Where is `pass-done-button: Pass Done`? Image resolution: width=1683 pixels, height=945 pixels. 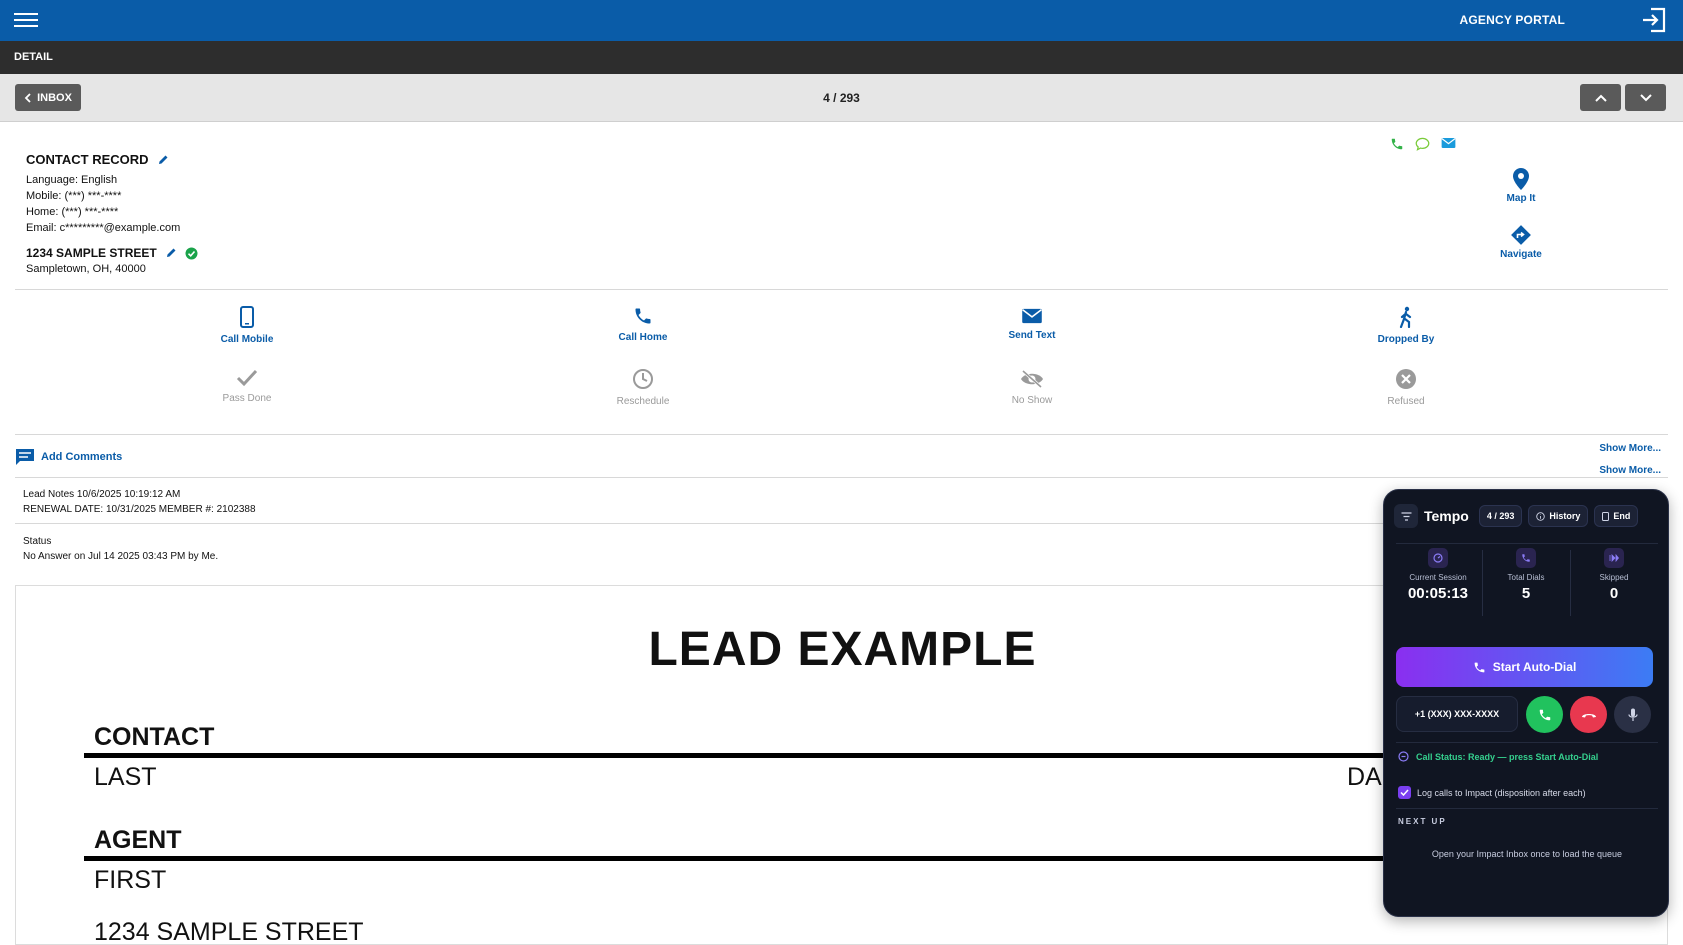
pass-done-button: Pass Done is located at coordinates (247, 386).